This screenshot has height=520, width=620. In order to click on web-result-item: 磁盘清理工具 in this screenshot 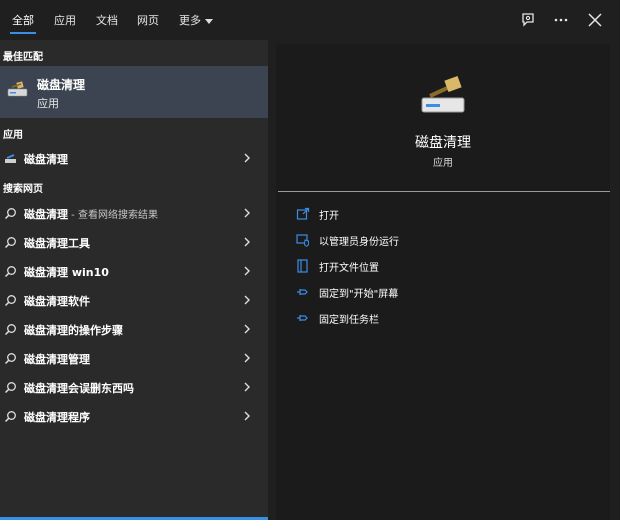, I will do `click(134, 242)`.